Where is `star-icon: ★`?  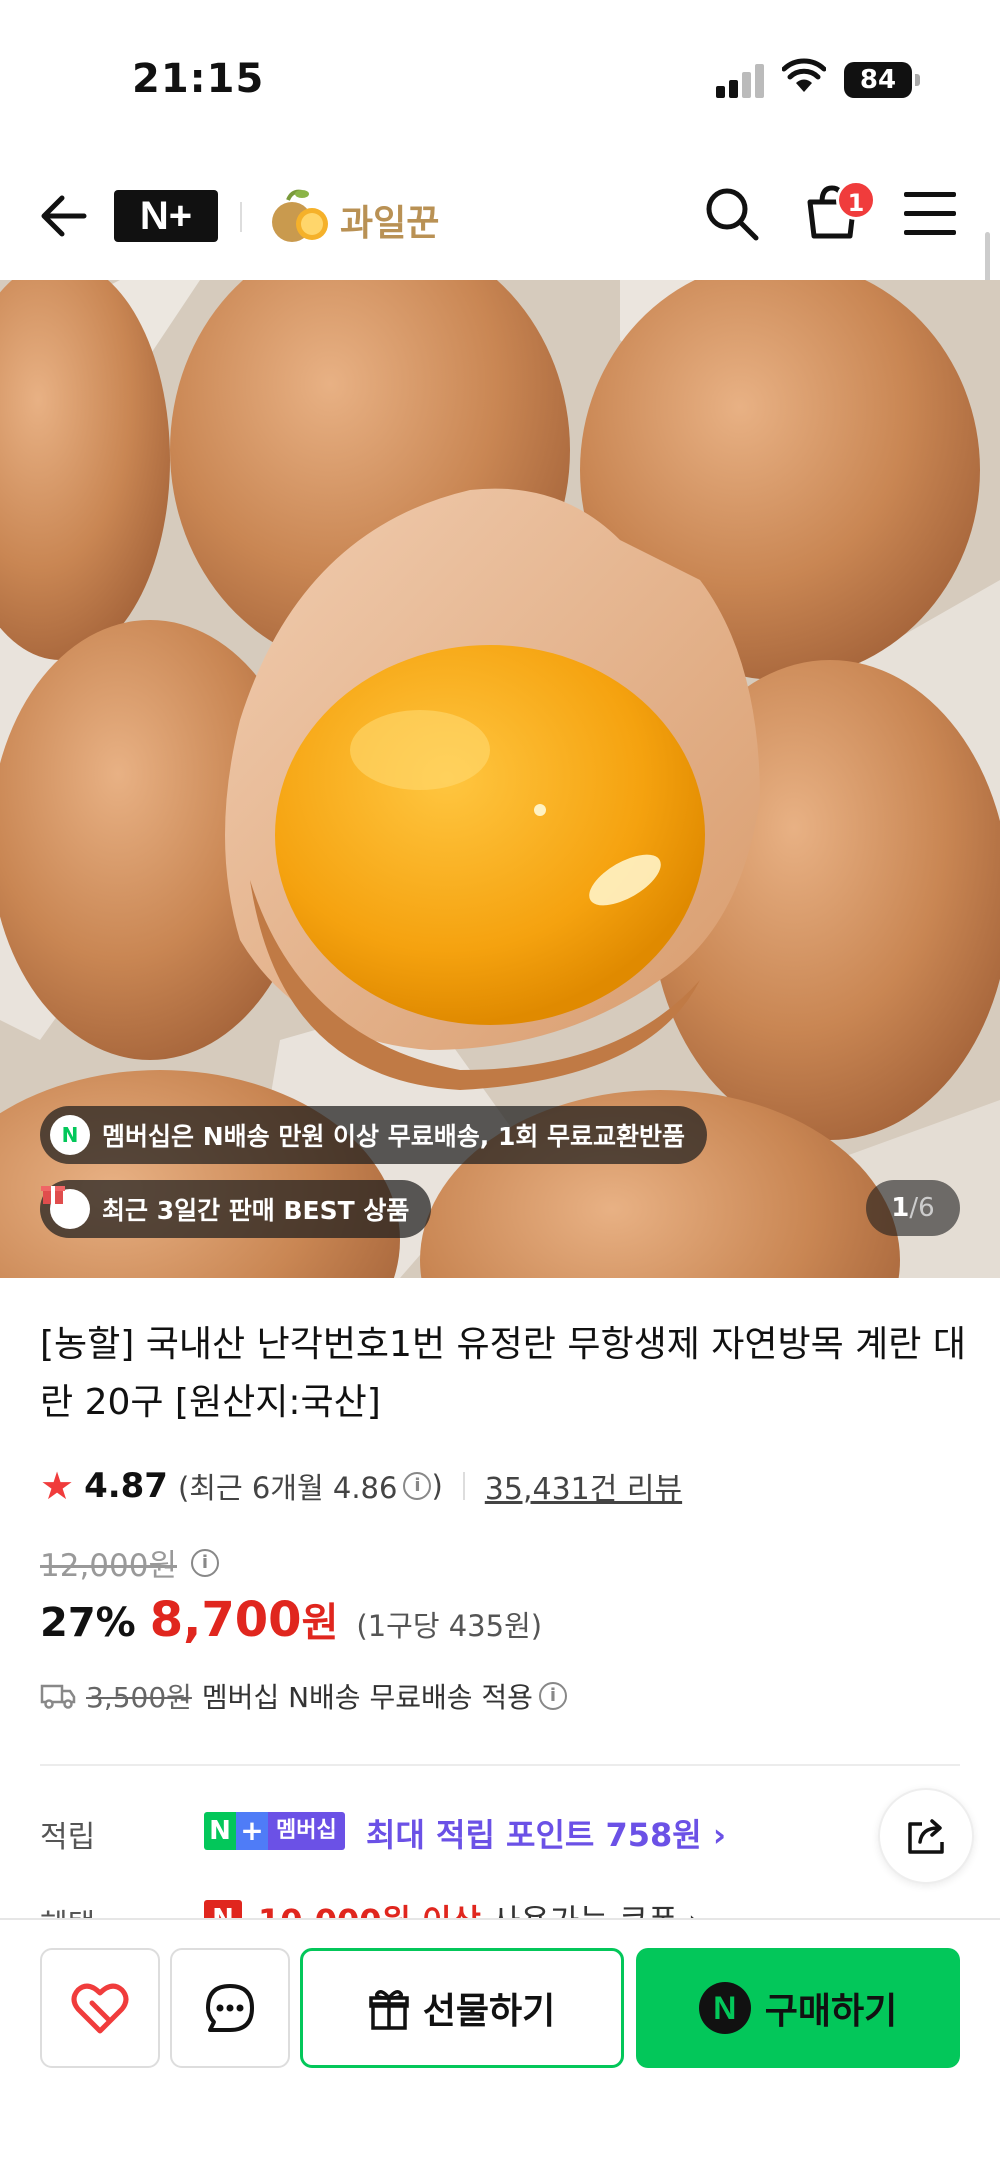 star-icon: ★ is located at coordinates (57, 1486).